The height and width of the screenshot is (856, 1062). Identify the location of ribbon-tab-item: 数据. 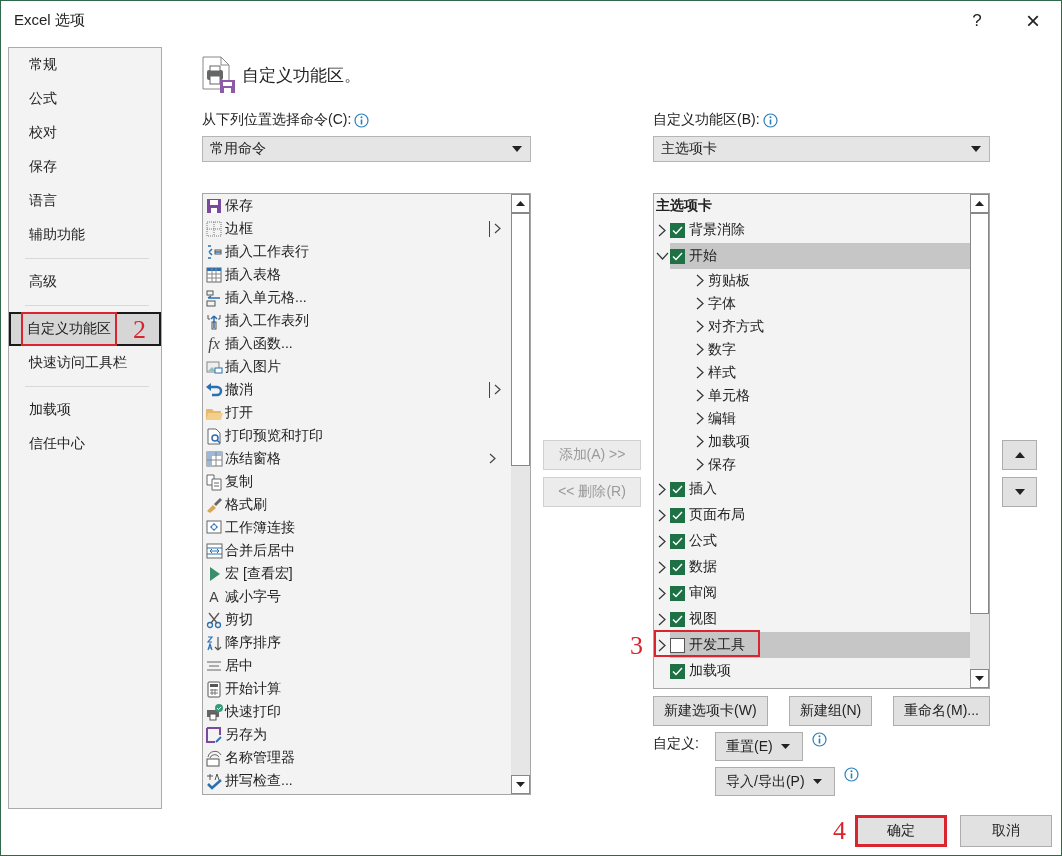
(820, 567).